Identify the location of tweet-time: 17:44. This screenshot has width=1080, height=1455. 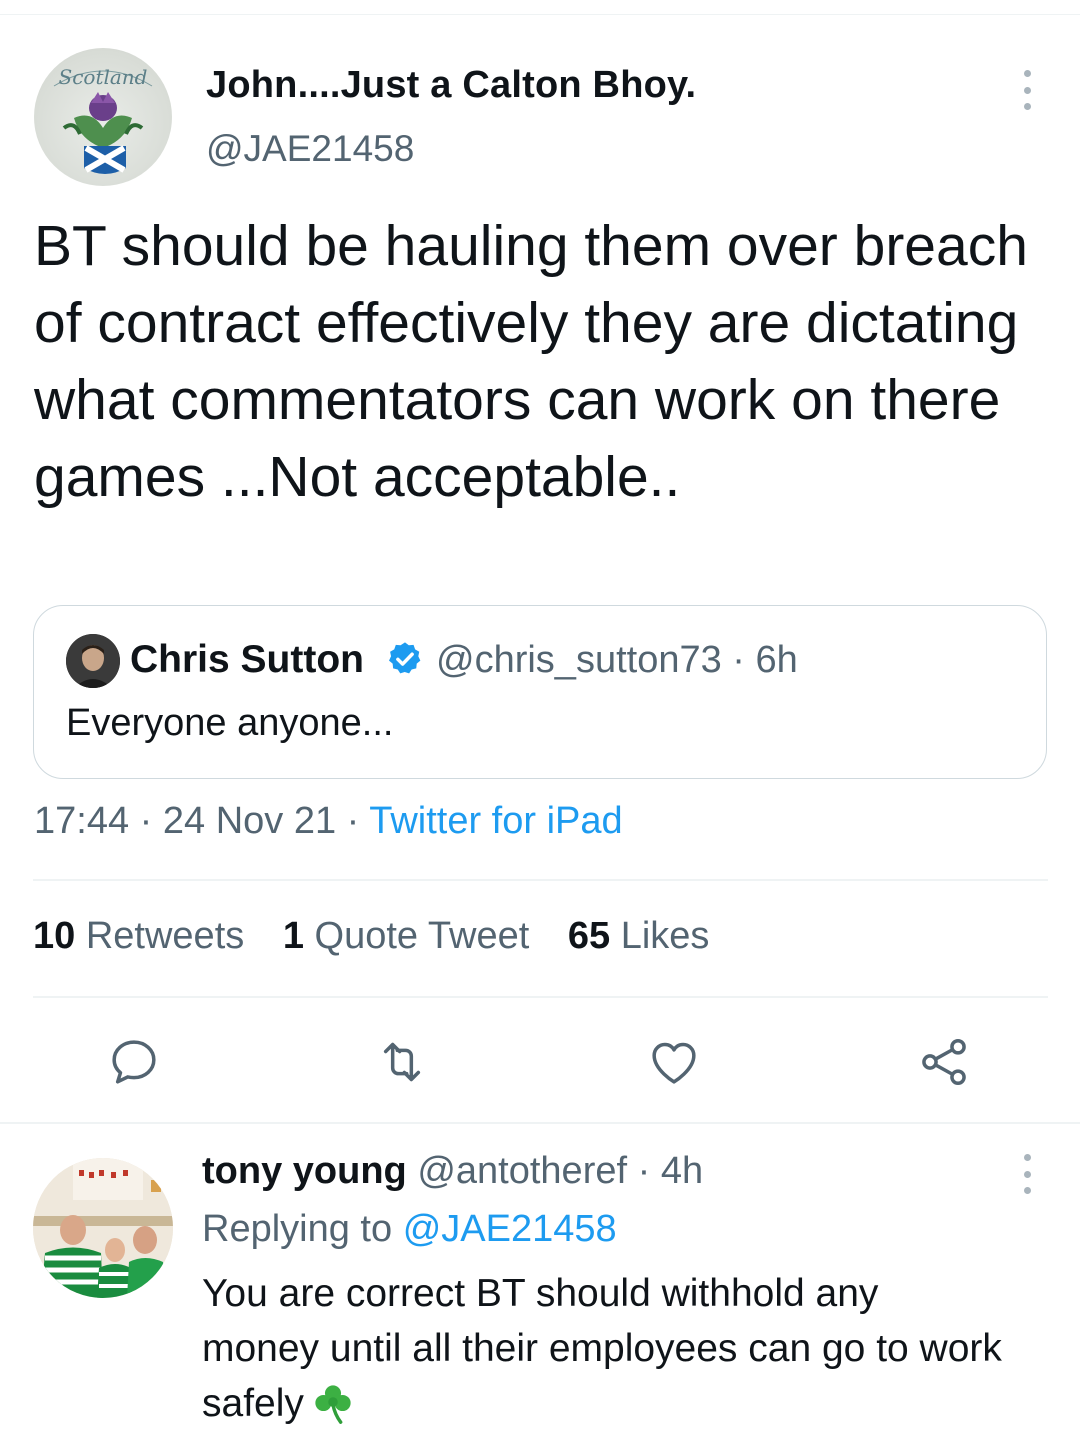
(82, 821).